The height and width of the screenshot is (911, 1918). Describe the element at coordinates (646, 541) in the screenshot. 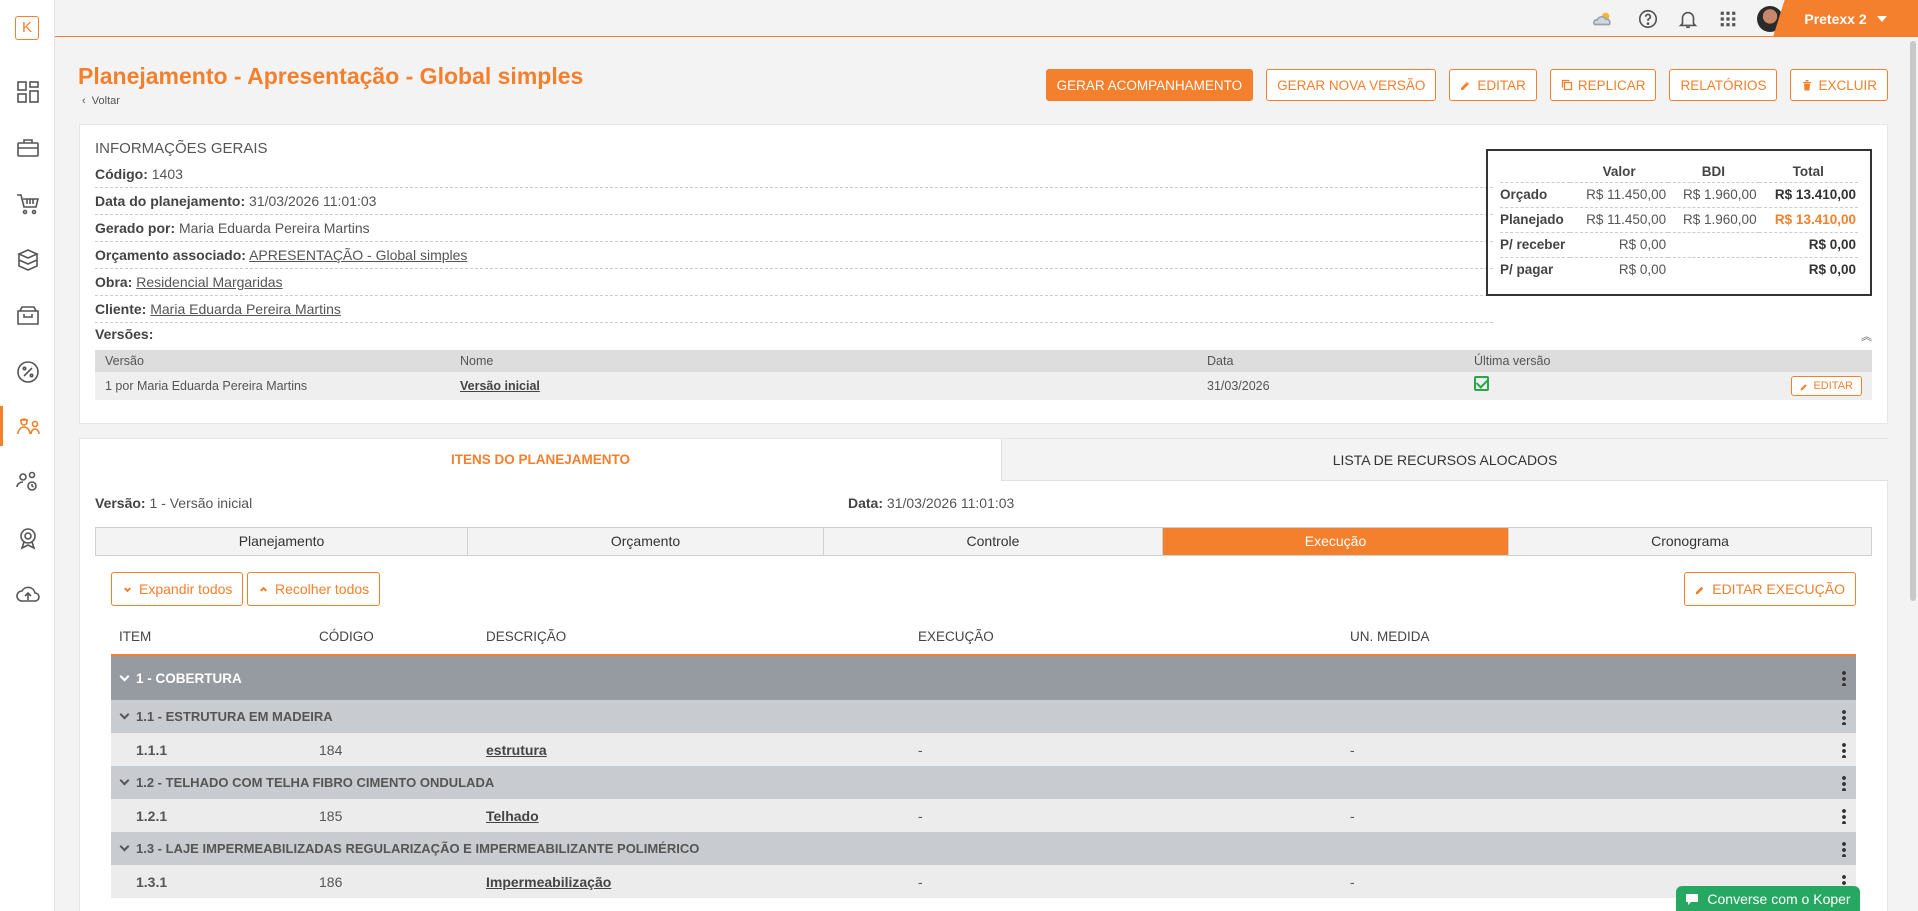

I see `subtab-orcamento: Orçamento` at that location.